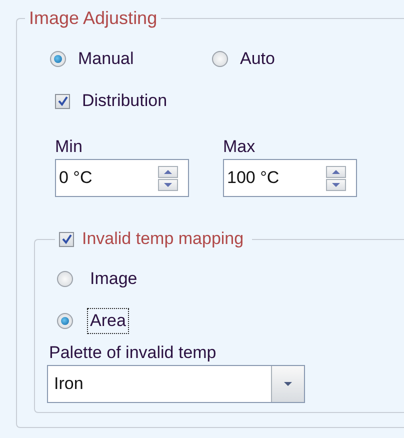  Describe the element at coordinates (163, 239) in the screenshot. I see `group-title: Invalid temp mapping` at that location.